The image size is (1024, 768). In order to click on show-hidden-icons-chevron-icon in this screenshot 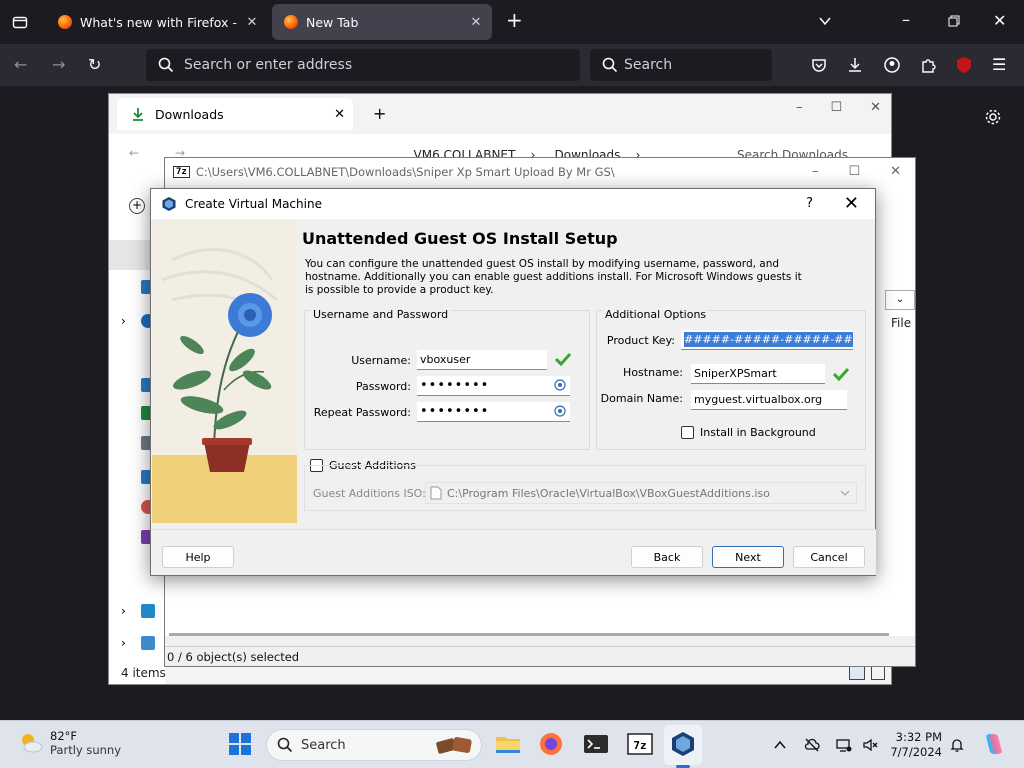, I will do `click(780, 745)`.